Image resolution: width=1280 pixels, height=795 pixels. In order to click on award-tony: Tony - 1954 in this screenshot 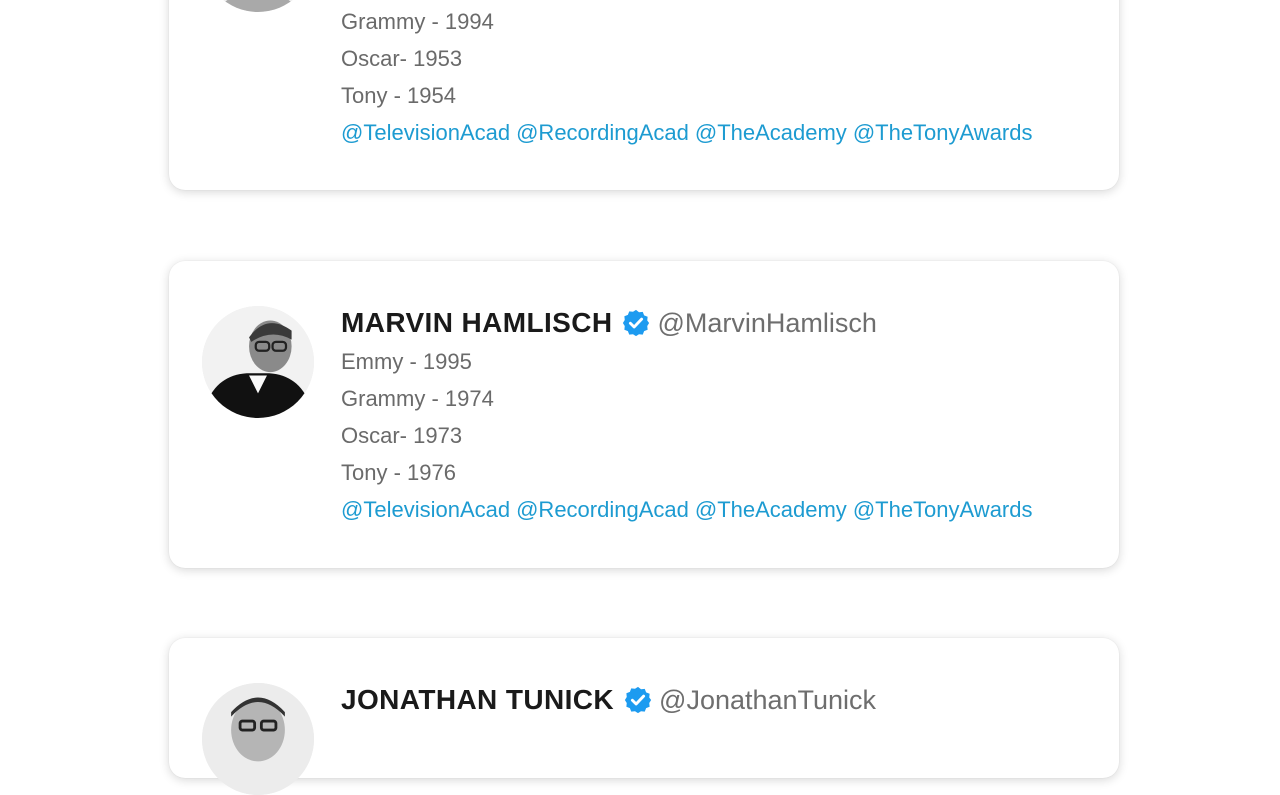, I will do `click(398, 95)`.